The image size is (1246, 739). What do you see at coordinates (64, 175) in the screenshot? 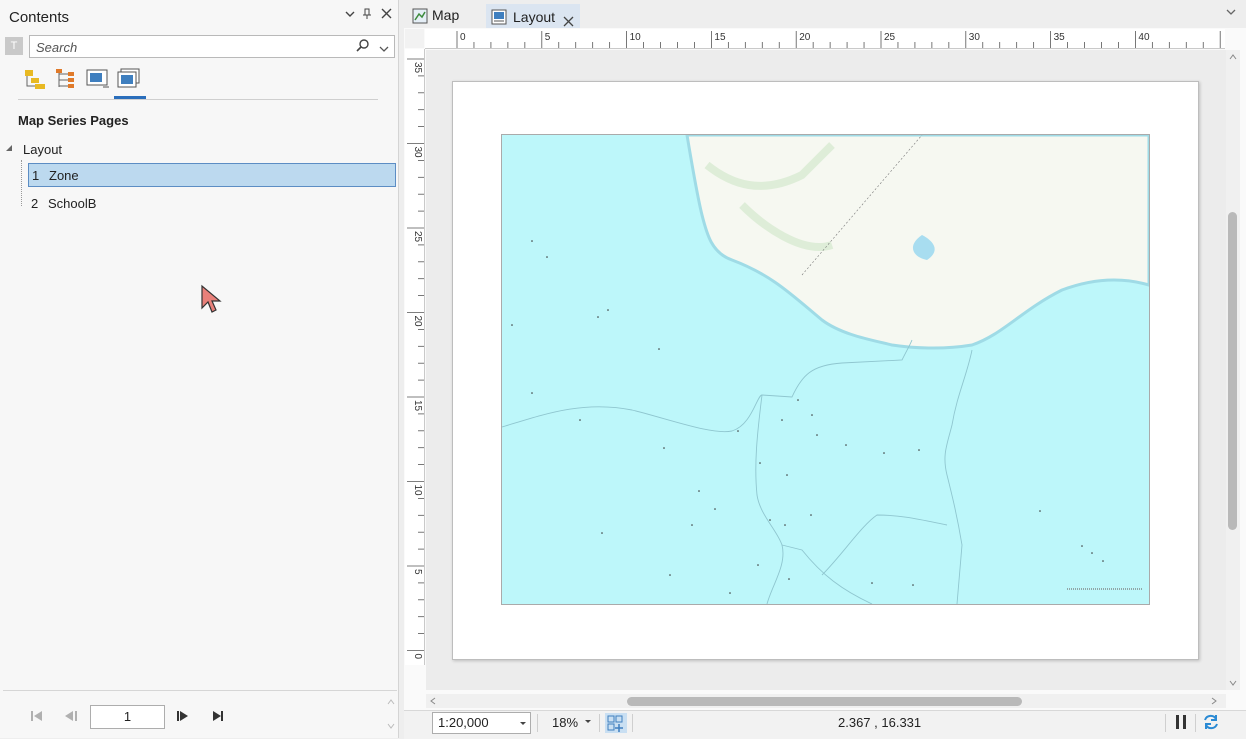
I see `page-name: Zone` at bounding box center [64, 175].